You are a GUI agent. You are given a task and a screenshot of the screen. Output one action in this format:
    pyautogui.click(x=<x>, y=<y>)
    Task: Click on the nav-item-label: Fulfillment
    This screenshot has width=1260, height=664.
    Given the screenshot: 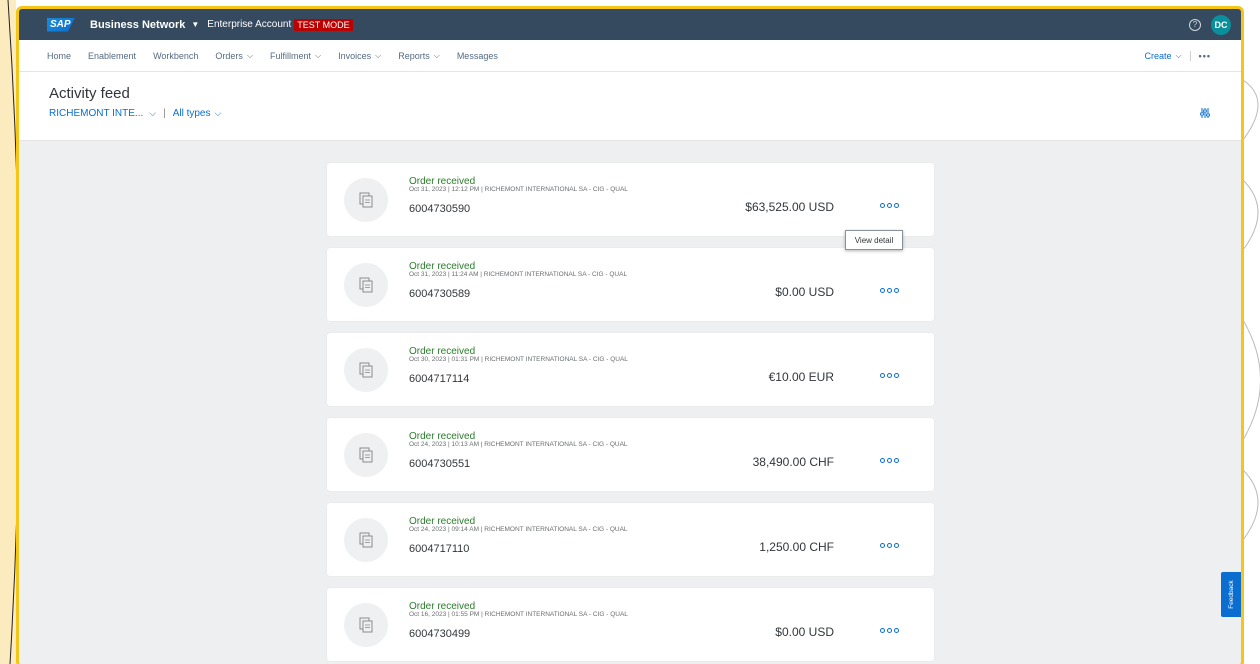 What is the action you would take?
    pyautogui.click(x=291, y=55)
    